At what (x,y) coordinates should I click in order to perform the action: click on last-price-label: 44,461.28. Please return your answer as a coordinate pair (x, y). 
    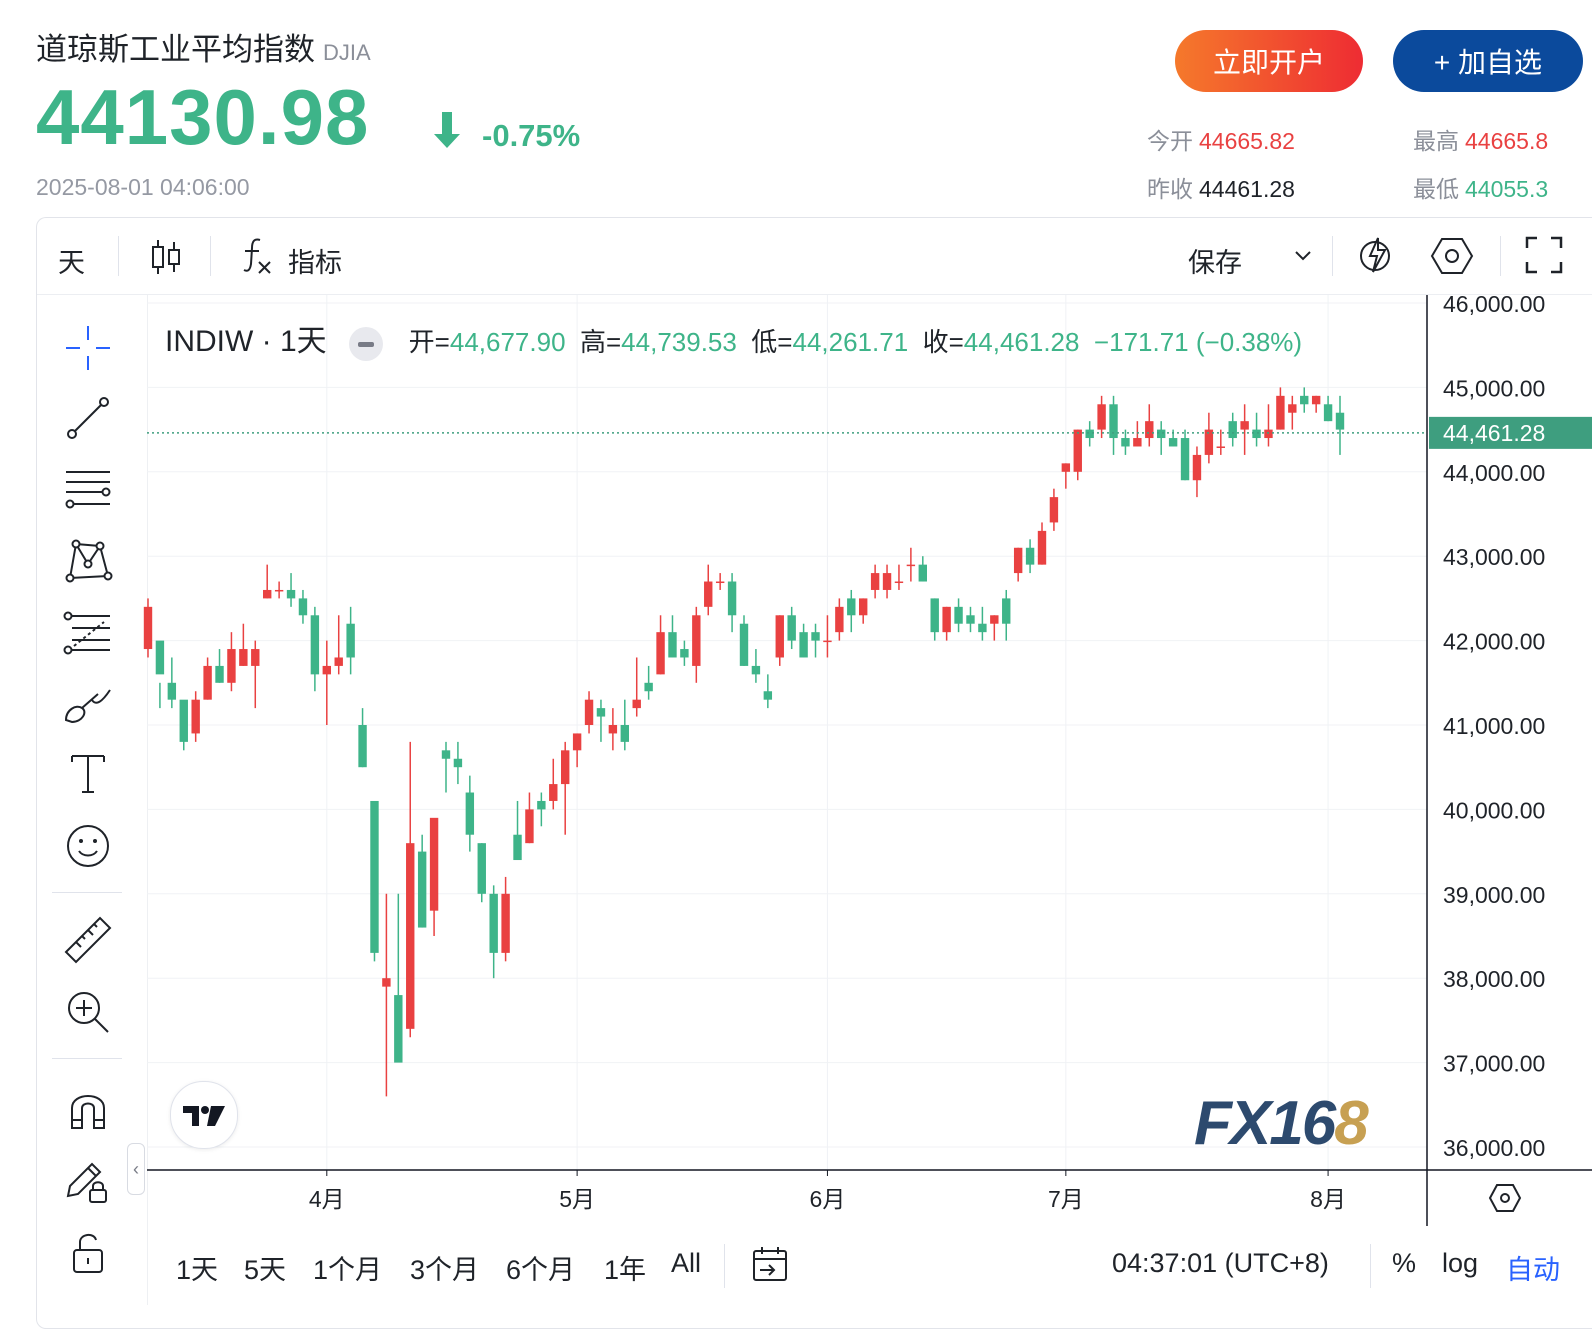
    Looking at the image, I should click on (1494, 433).